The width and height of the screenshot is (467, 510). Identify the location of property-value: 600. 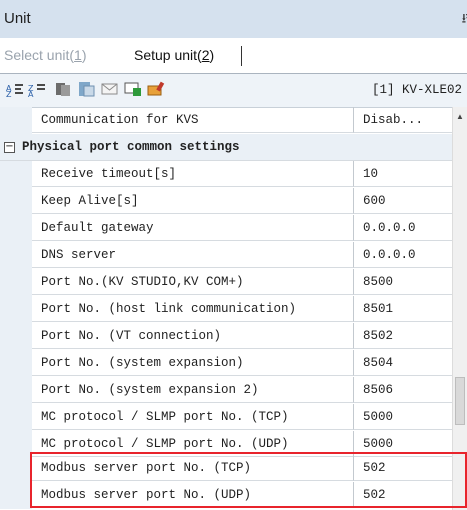
(403, 201).